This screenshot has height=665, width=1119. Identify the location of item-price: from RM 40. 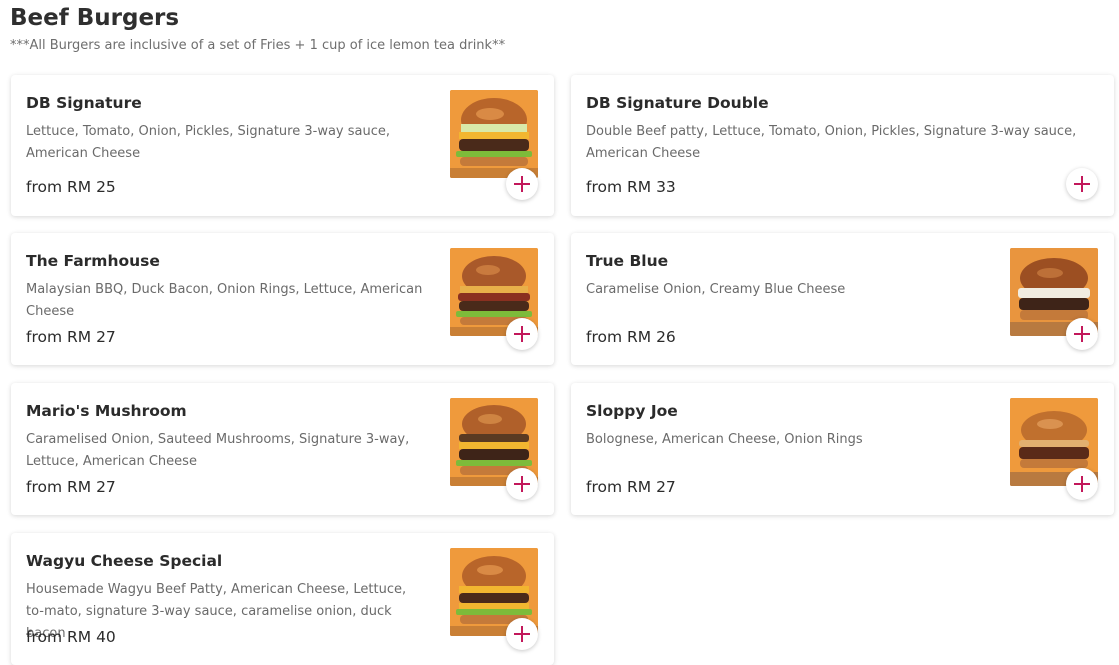
(71, 637).